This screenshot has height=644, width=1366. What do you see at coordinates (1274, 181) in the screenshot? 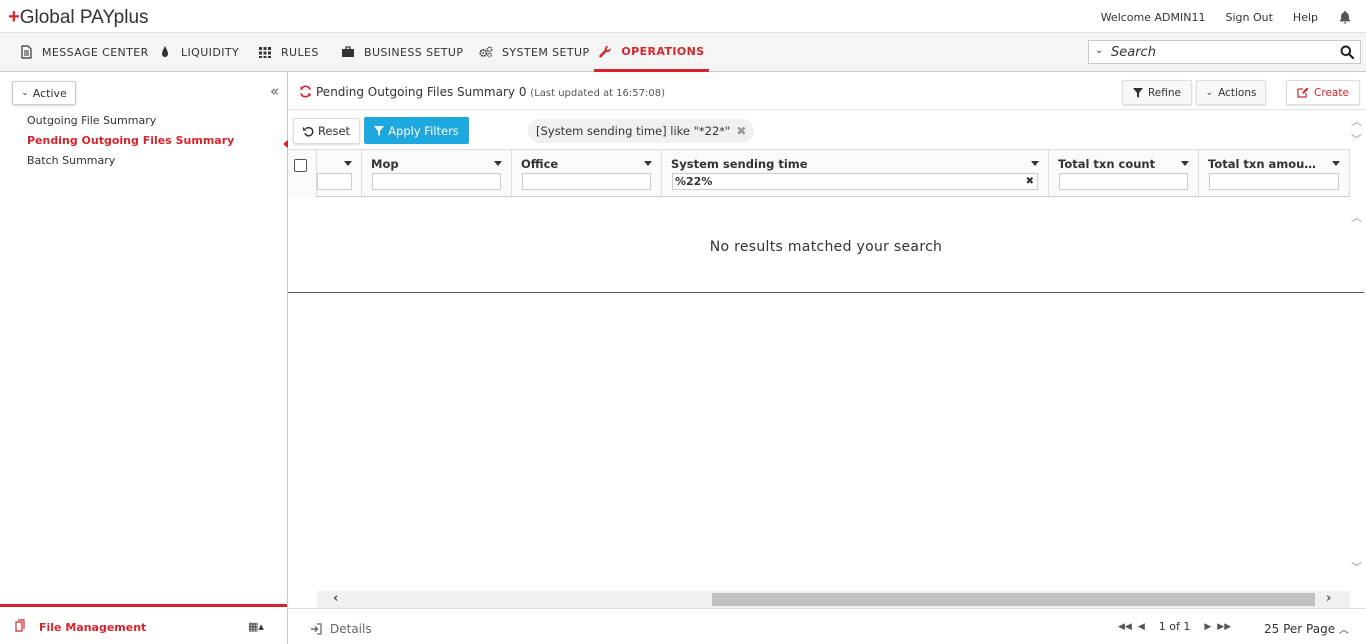
I see `filter-input-total-txn-amount` at bounding box center [1274, 181].